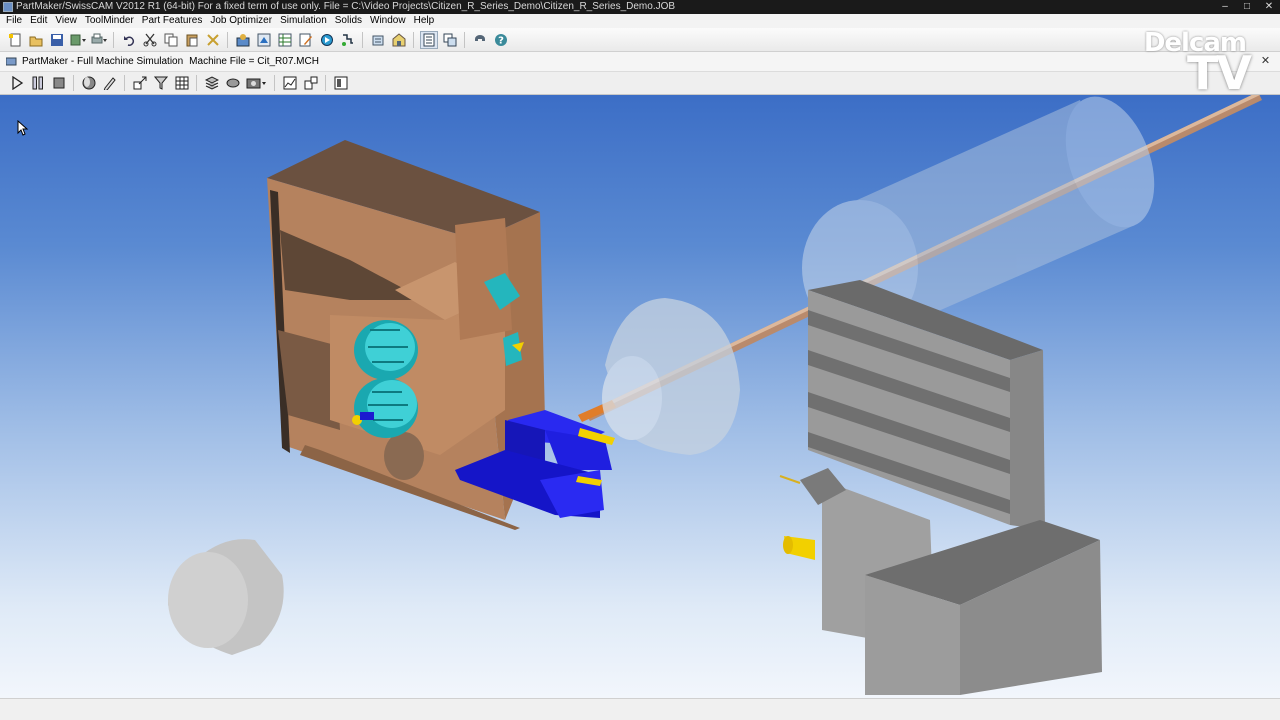  Describe the element at coordinates (15, 40) in the screenshot. I see `new-file-icon` at that location.